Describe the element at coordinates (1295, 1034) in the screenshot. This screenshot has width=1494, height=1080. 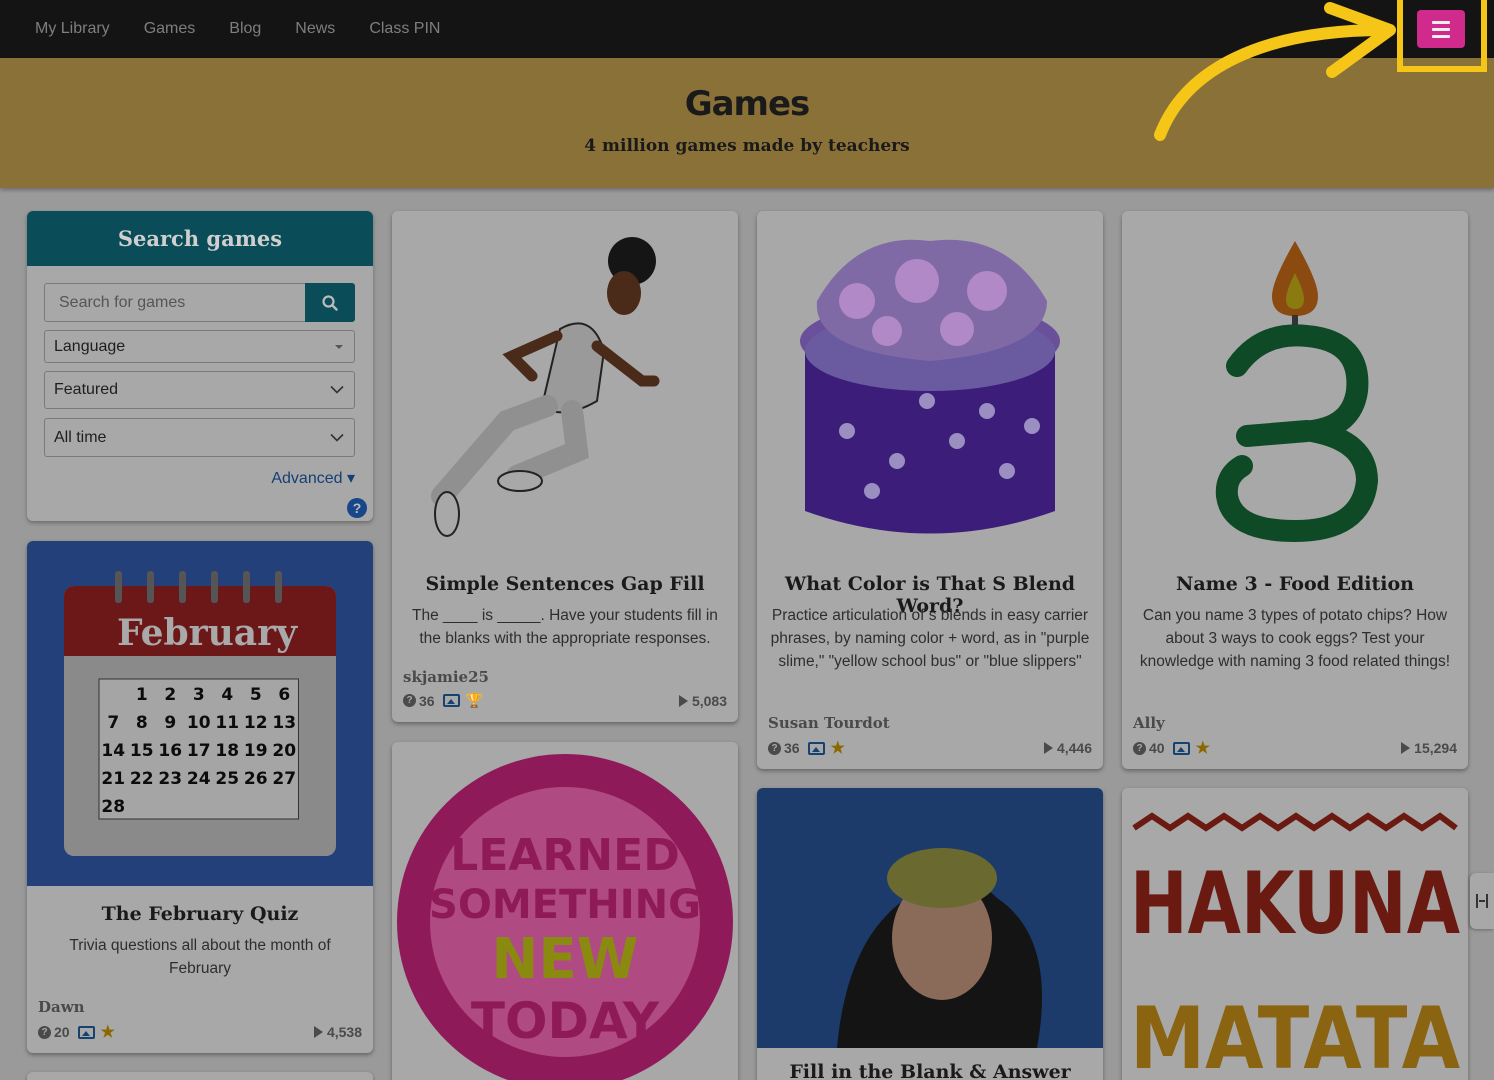
I see `svg-text: MATATA` at that location.